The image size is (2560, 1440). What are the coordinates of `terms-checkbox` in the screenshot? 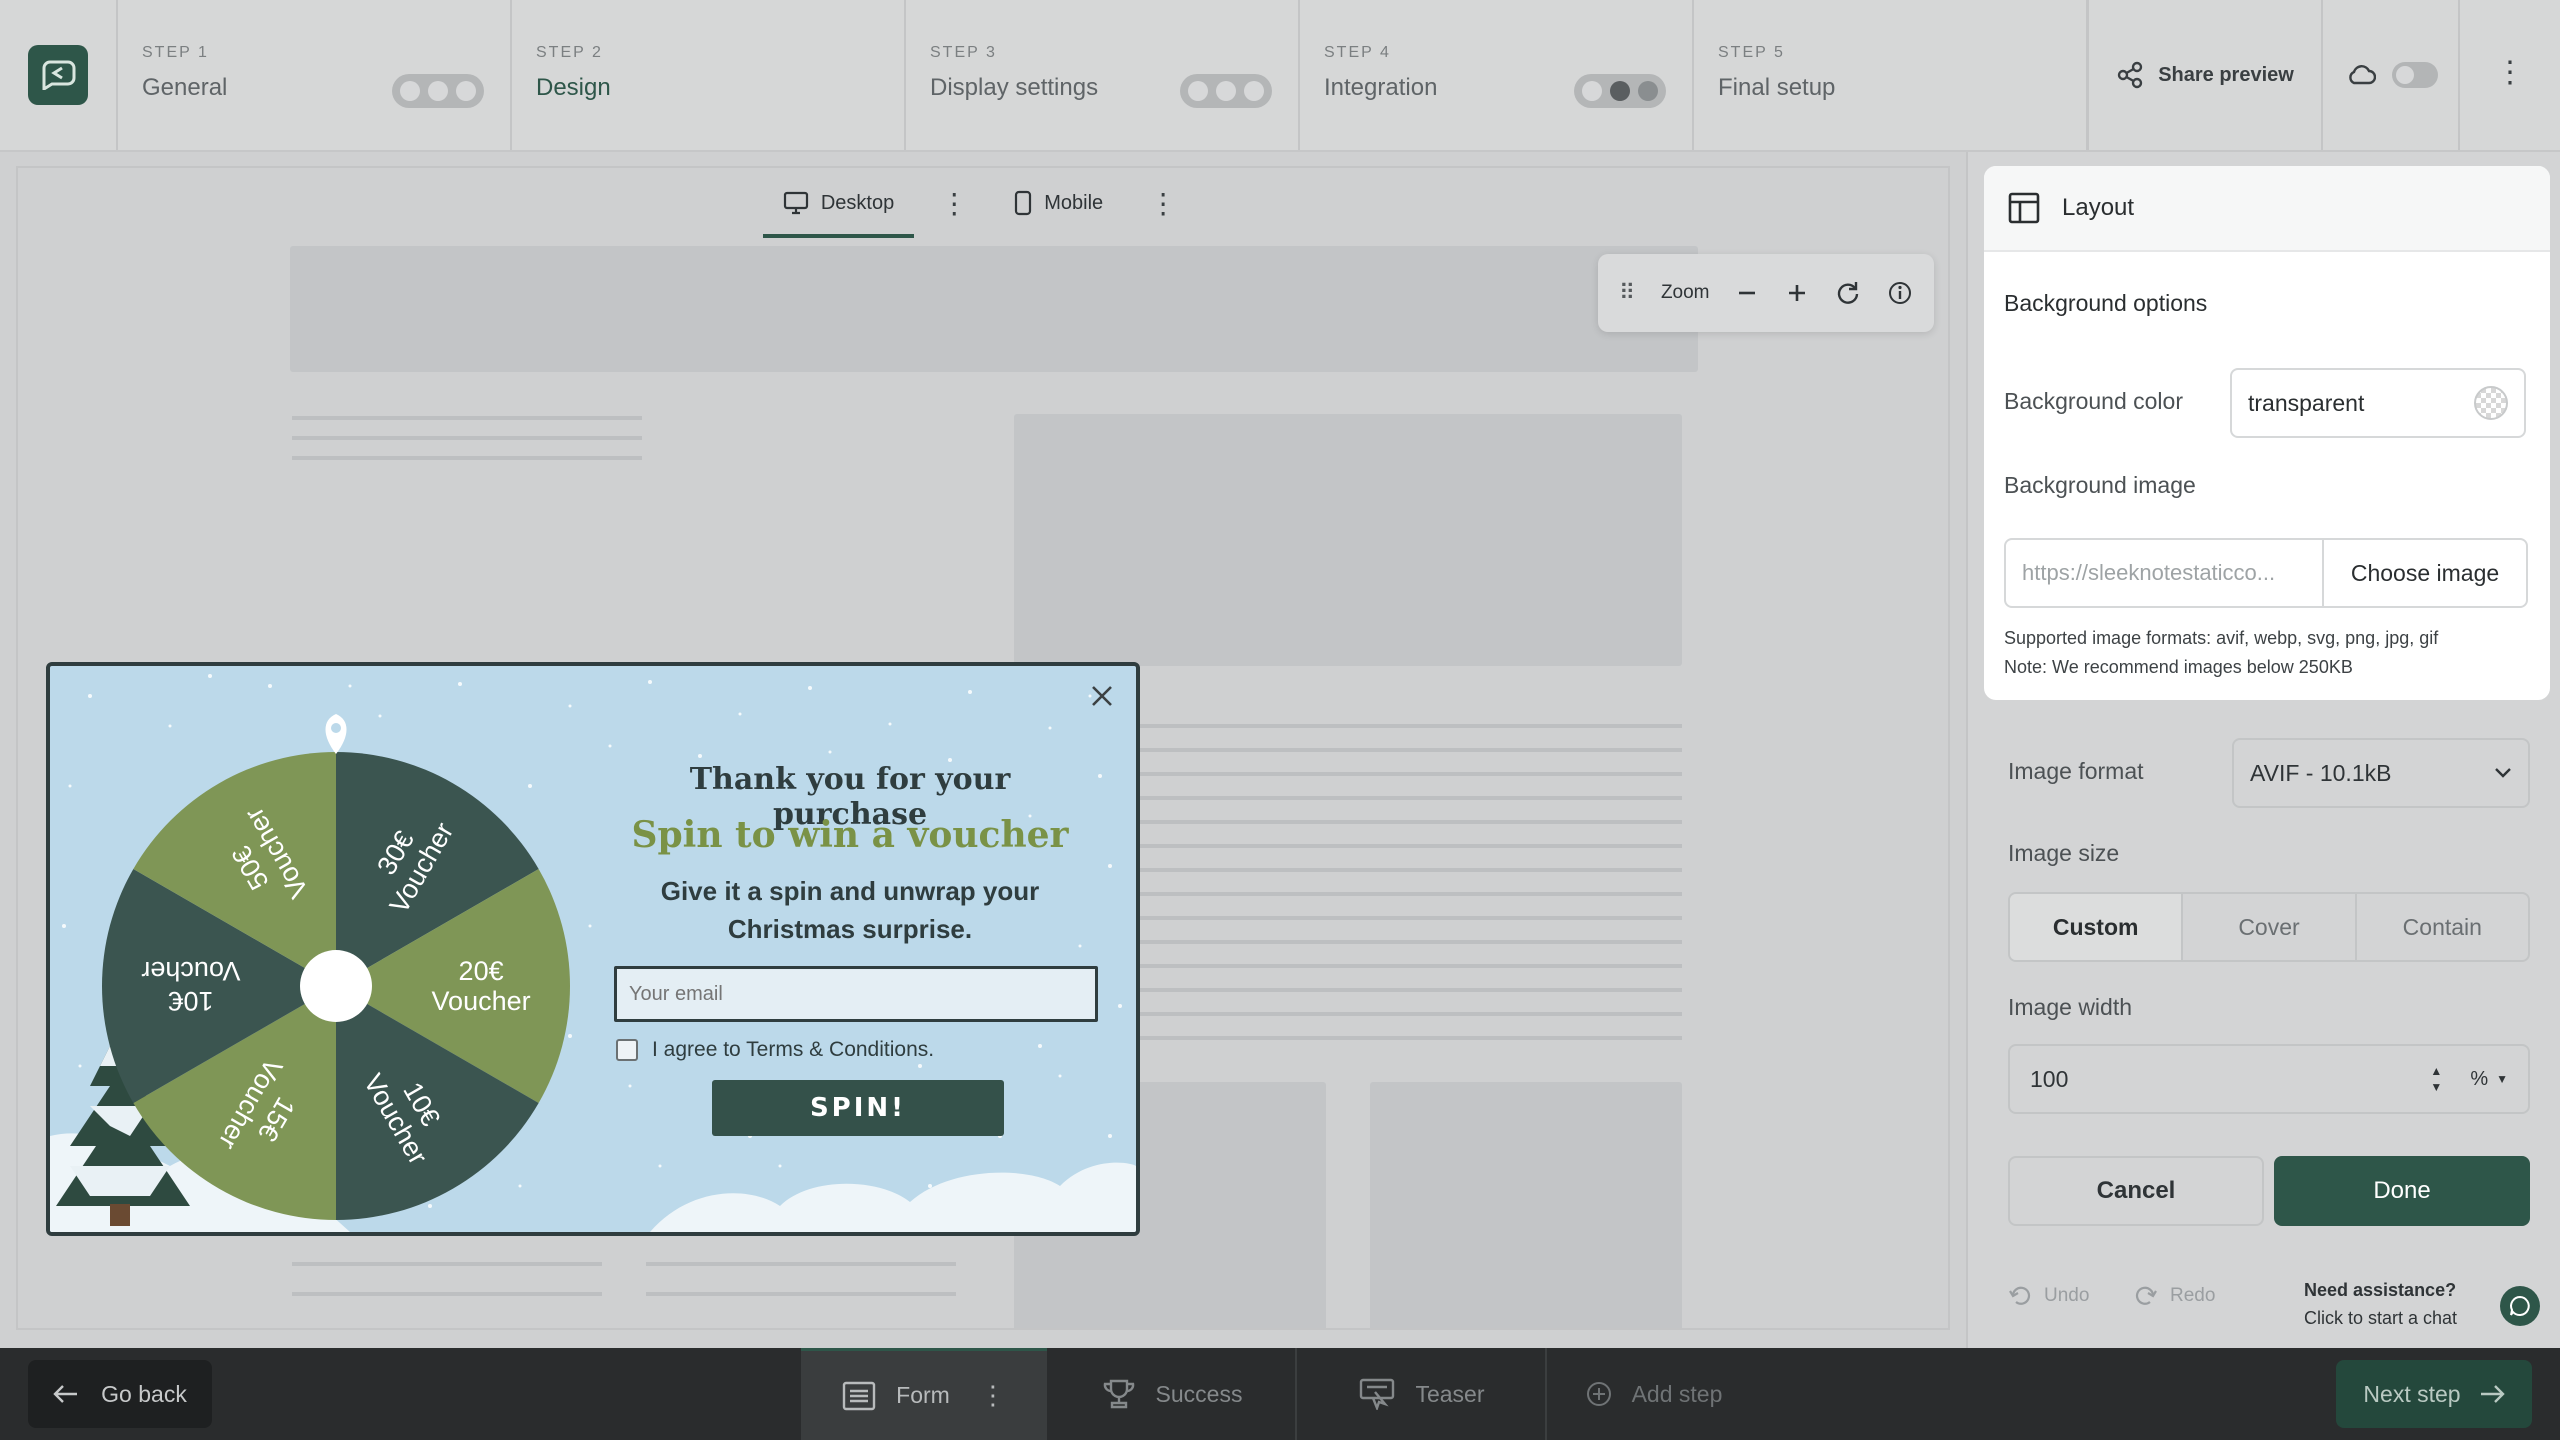 It's located at (627, 1050).